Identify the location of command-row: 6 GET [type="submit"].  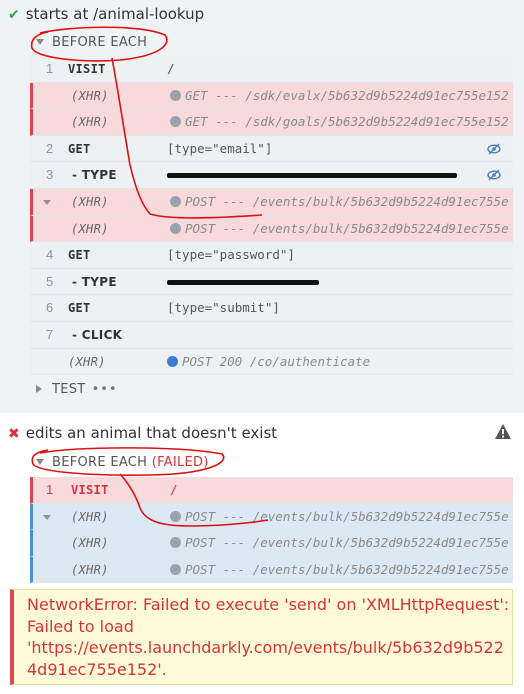
(271, 308).